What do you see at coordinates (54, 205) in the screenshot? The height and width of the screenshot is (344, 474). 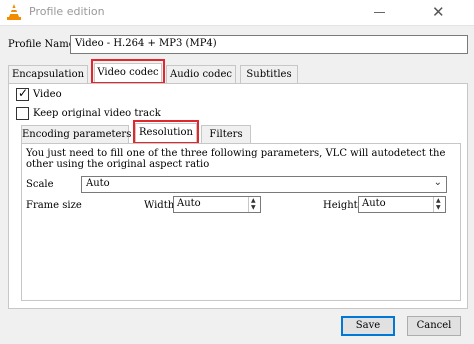 I see `frame-size-label: Frame size` at bounding box center [54, 205].